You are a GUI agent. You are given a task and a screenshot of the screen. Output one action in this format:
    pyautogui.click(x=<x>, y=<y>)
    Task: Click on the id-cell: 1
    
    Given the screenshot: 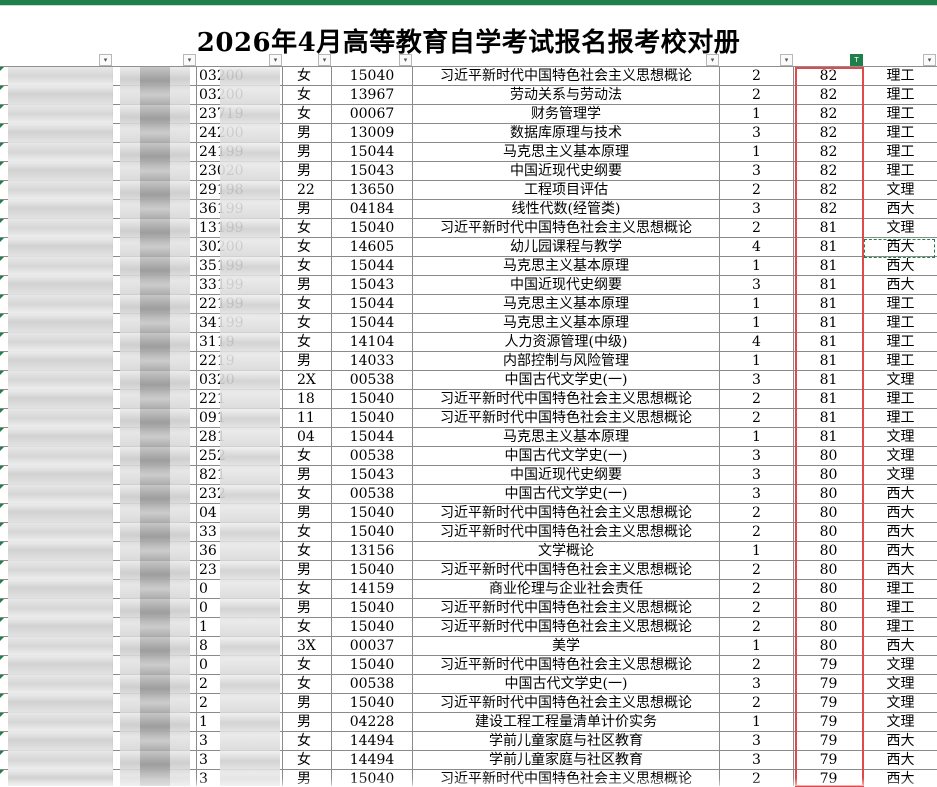 What is the action you would take?
    pyautogui.click(x=240, y=627)
    